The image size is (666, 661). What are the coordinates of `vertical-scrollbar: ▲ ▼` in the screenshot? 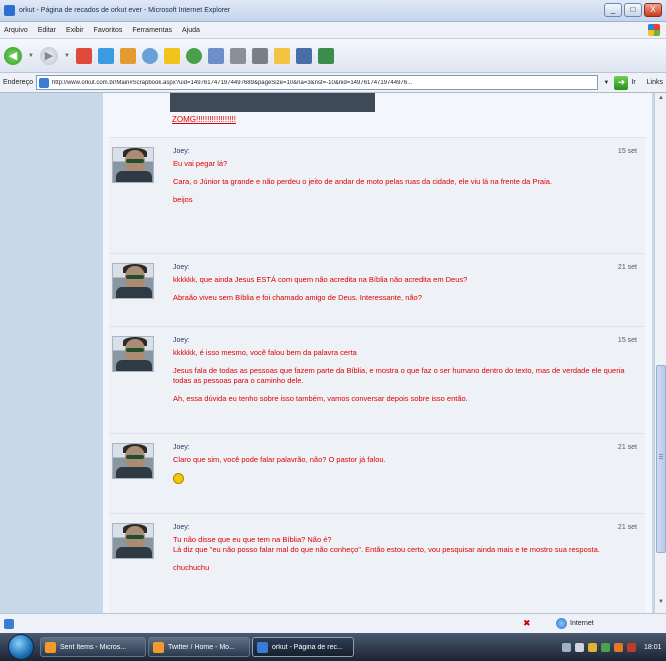 It's located at (660, 353).